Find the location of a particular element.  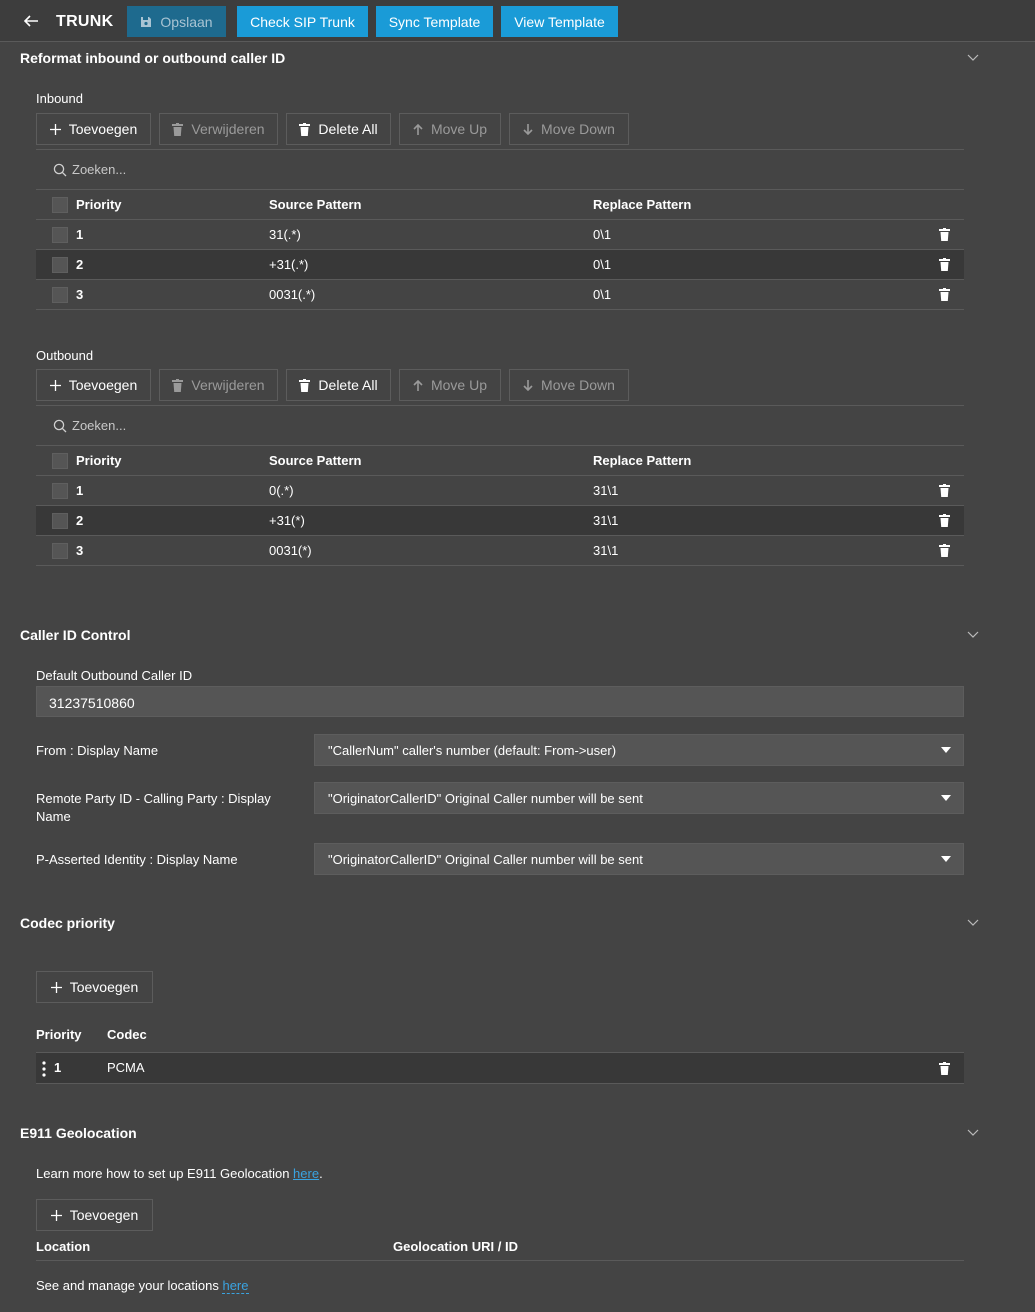

section-title-codec: Codec priority is located at coordinates (67, 923).